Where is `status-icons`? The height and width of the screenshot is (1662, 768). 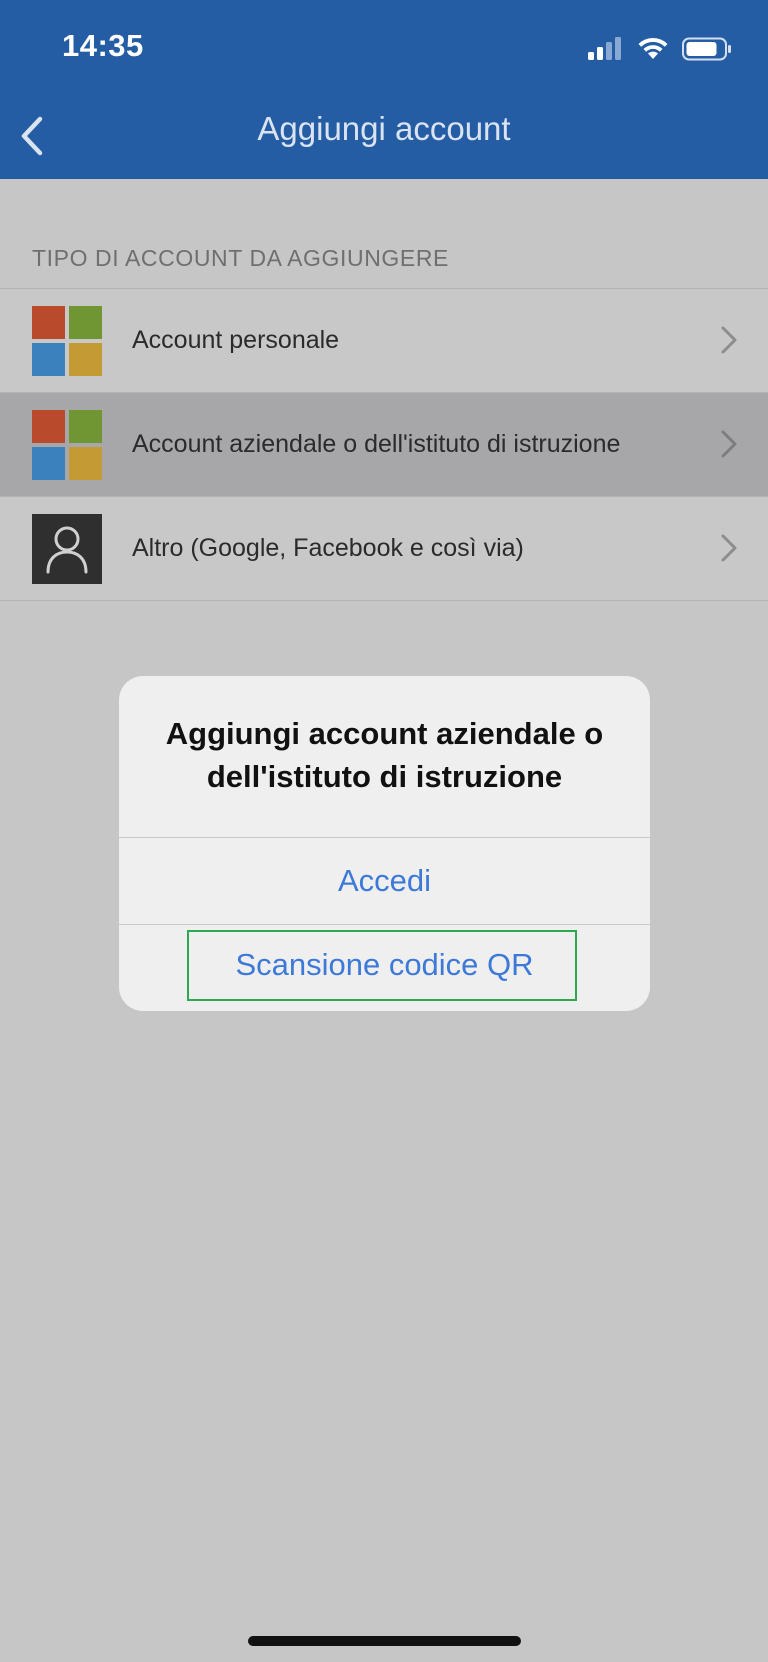 status-icons is located at coordinates (654, 49).